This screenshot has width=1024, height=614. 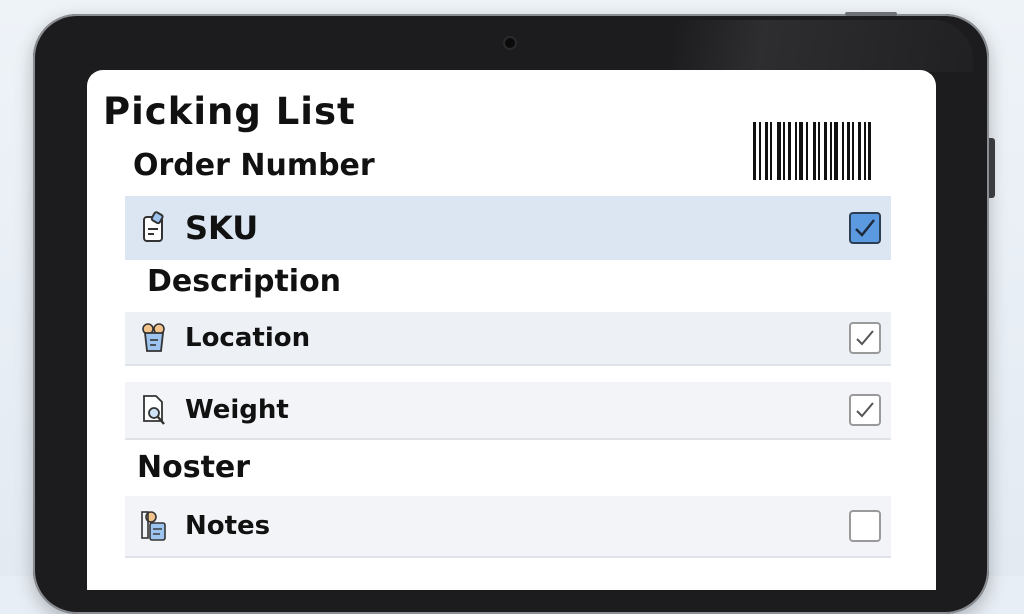 I want to click on power-button, so click(x=871, y=14).